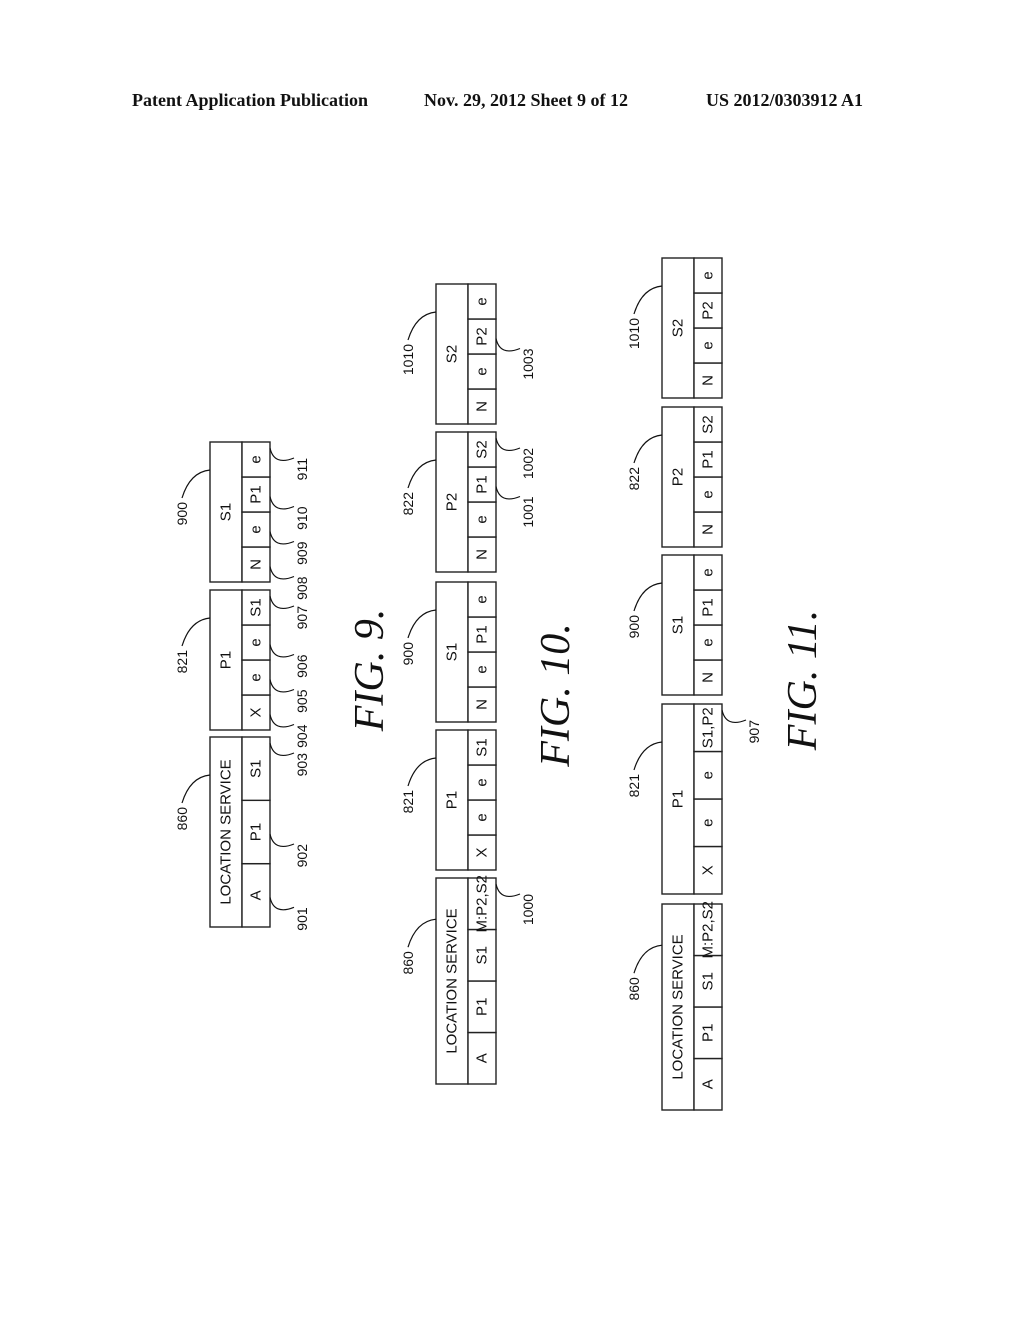 The height and width of the screenshot is (1320, 1024). What do you see at coordinates (708, 727) in the screenshot?
I see `cell-value: S1,P2` at bounding box center [708, 727].